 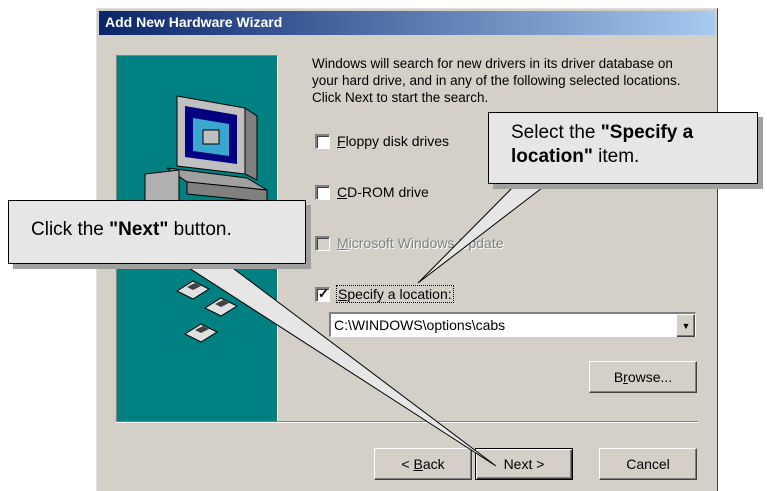 I want to click on next-button: Next >, so click(x=524, y=464).